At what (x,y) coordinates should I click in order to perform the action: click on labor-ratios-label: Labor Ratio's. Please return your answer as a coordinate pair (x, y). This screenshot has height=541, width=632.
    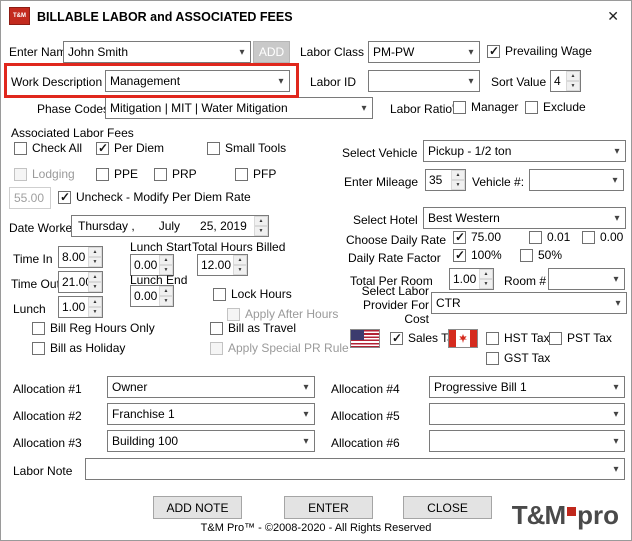
    Looking at the image, I should click on (425, 109).